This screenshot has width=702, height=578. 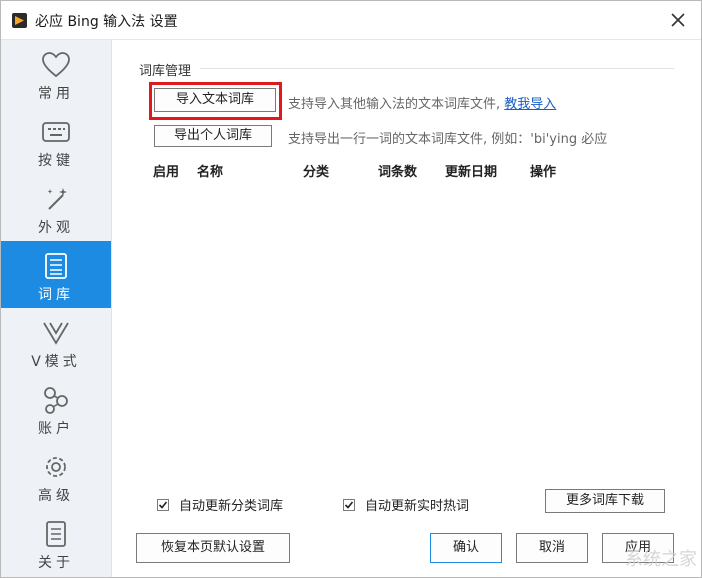 I want to click on sidebar-item-label: 词库, so click(x=56, y=295).